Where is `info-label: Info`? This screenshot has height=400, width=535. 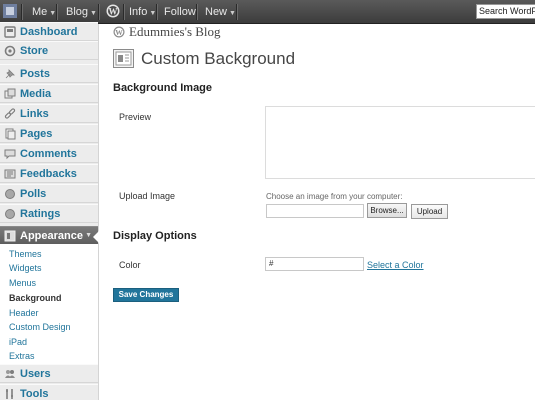
info-label: Info is located at coordinates (138, 12).